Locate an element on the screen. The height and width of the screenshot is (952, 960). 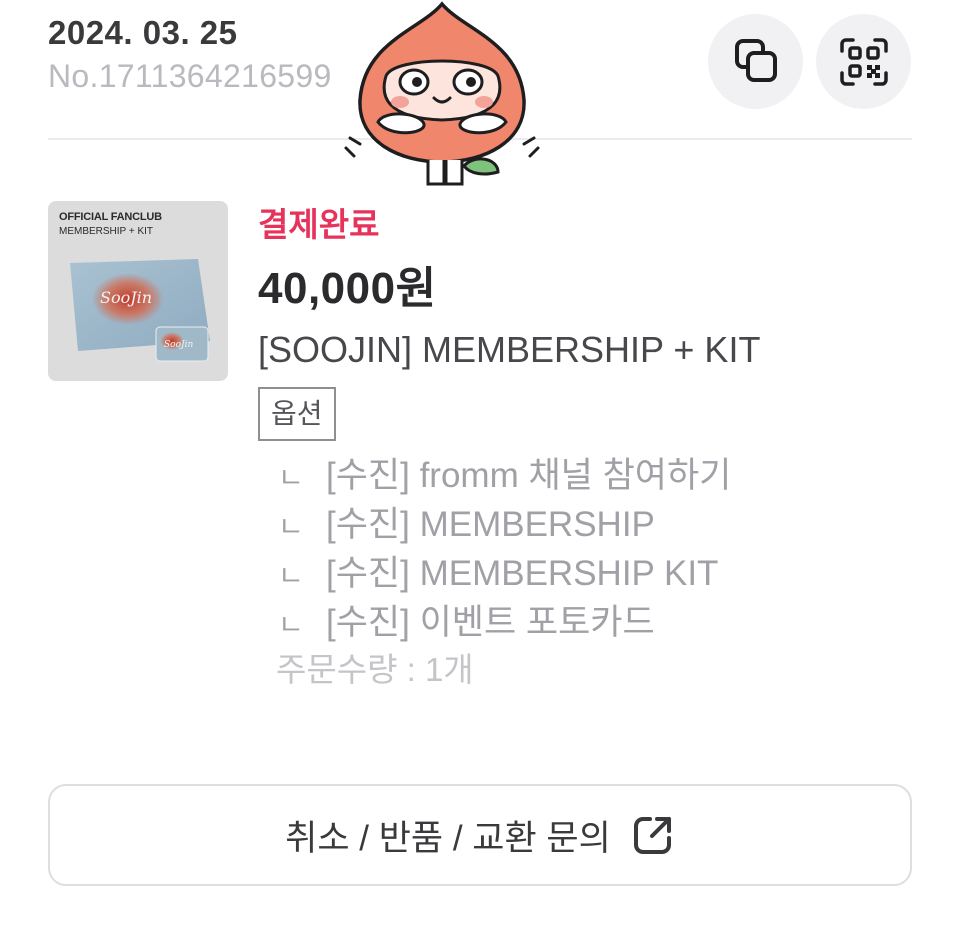
qr-code-icon is located at coordinates (863, 61).